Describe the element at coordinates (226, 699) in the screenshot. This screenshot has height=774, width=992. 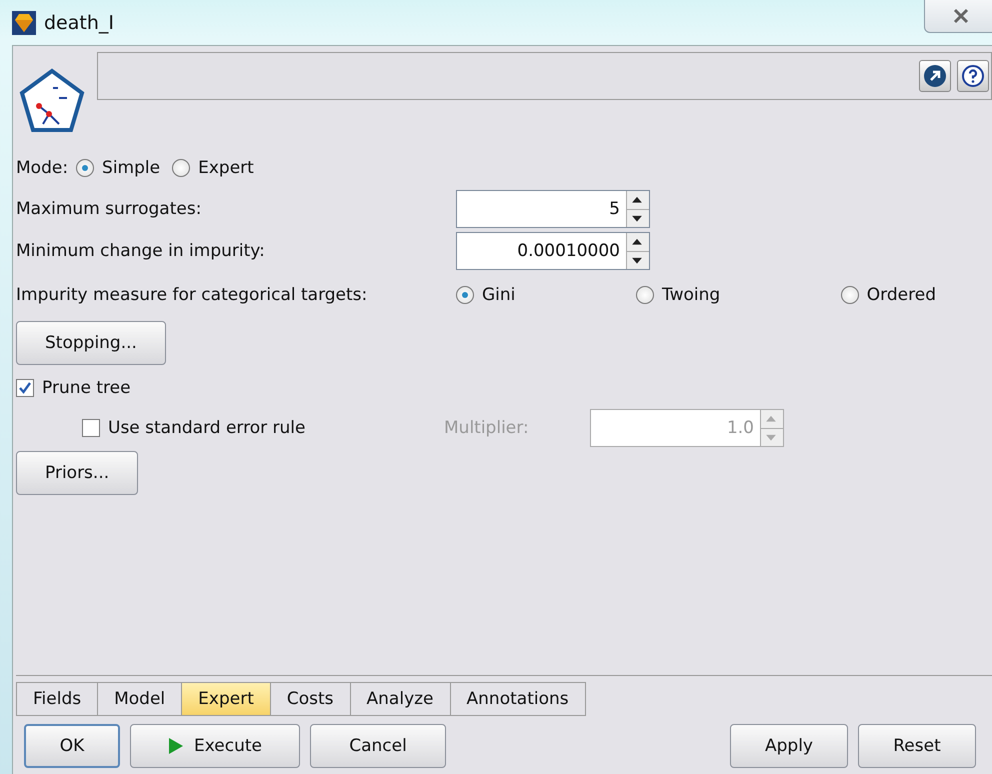
I see `tab: Expert` at that location.